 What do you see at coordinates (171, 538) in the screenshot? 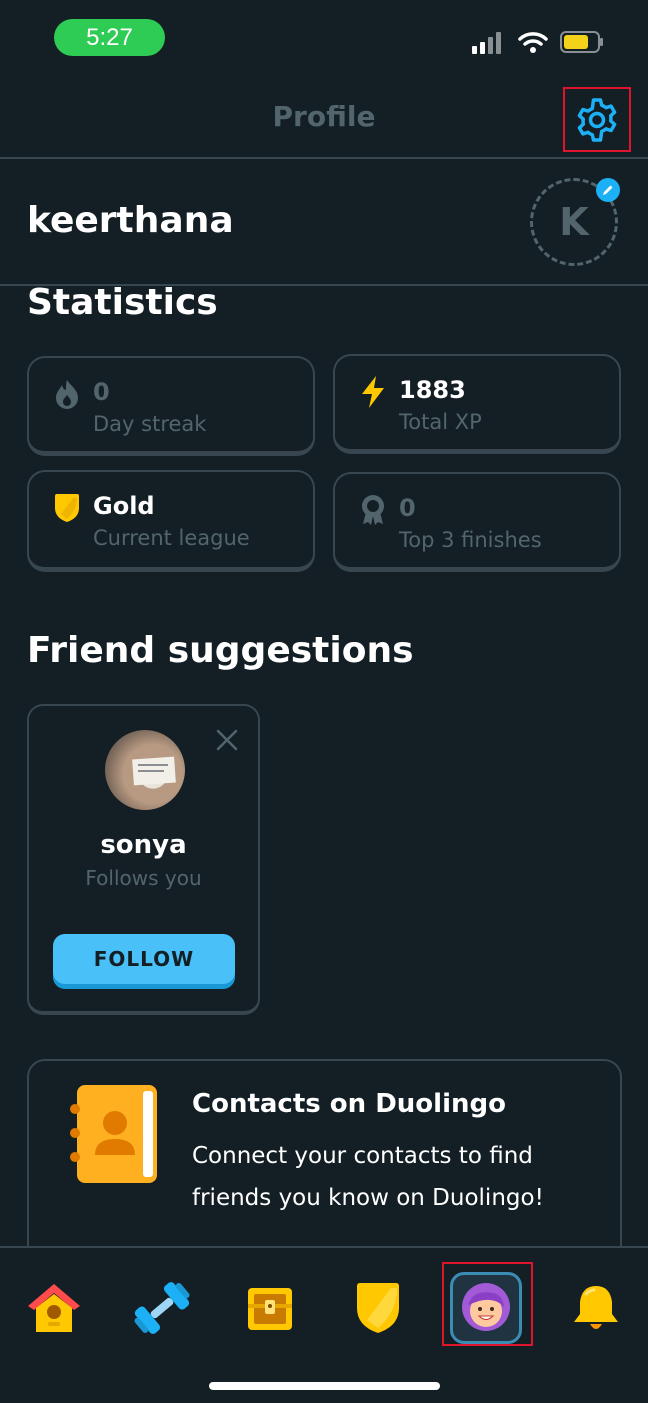
I see `stat-label: Current league` at bounding box center [171, 538].